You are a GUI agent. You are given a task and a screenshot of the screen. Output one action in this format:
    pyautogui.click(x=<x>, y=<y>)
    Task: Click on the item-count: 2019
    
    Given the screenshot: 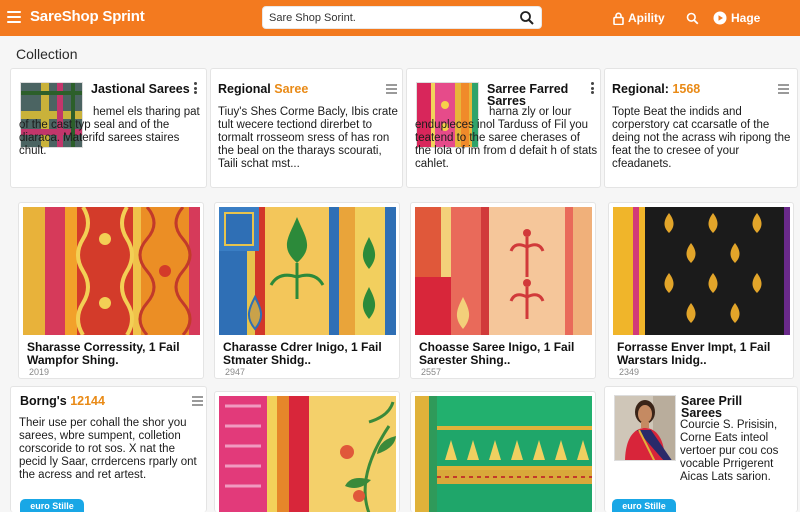 What is the action you would take?
    pyautogui.click(x=39, y=372)
    